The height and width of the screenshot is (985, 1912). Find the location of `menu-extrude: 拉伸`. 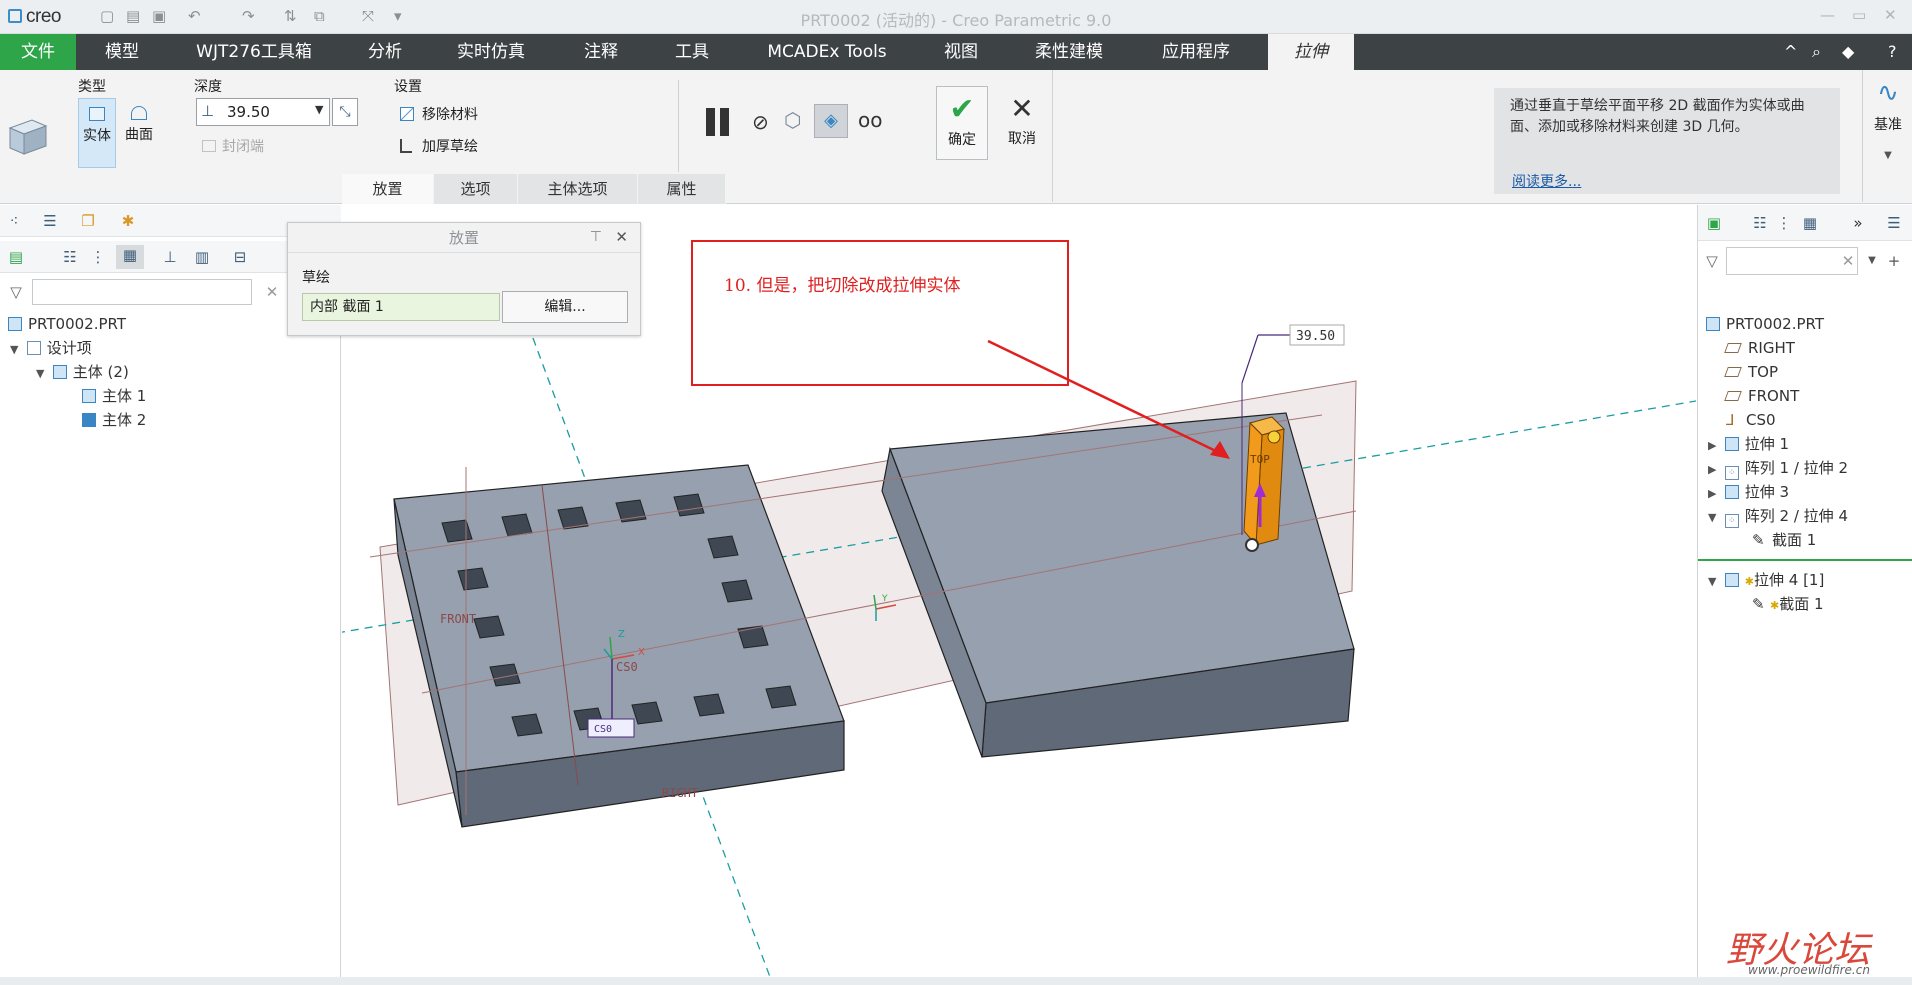

menu-extrude: 拉伸 is located at coordinates (1311, 52).